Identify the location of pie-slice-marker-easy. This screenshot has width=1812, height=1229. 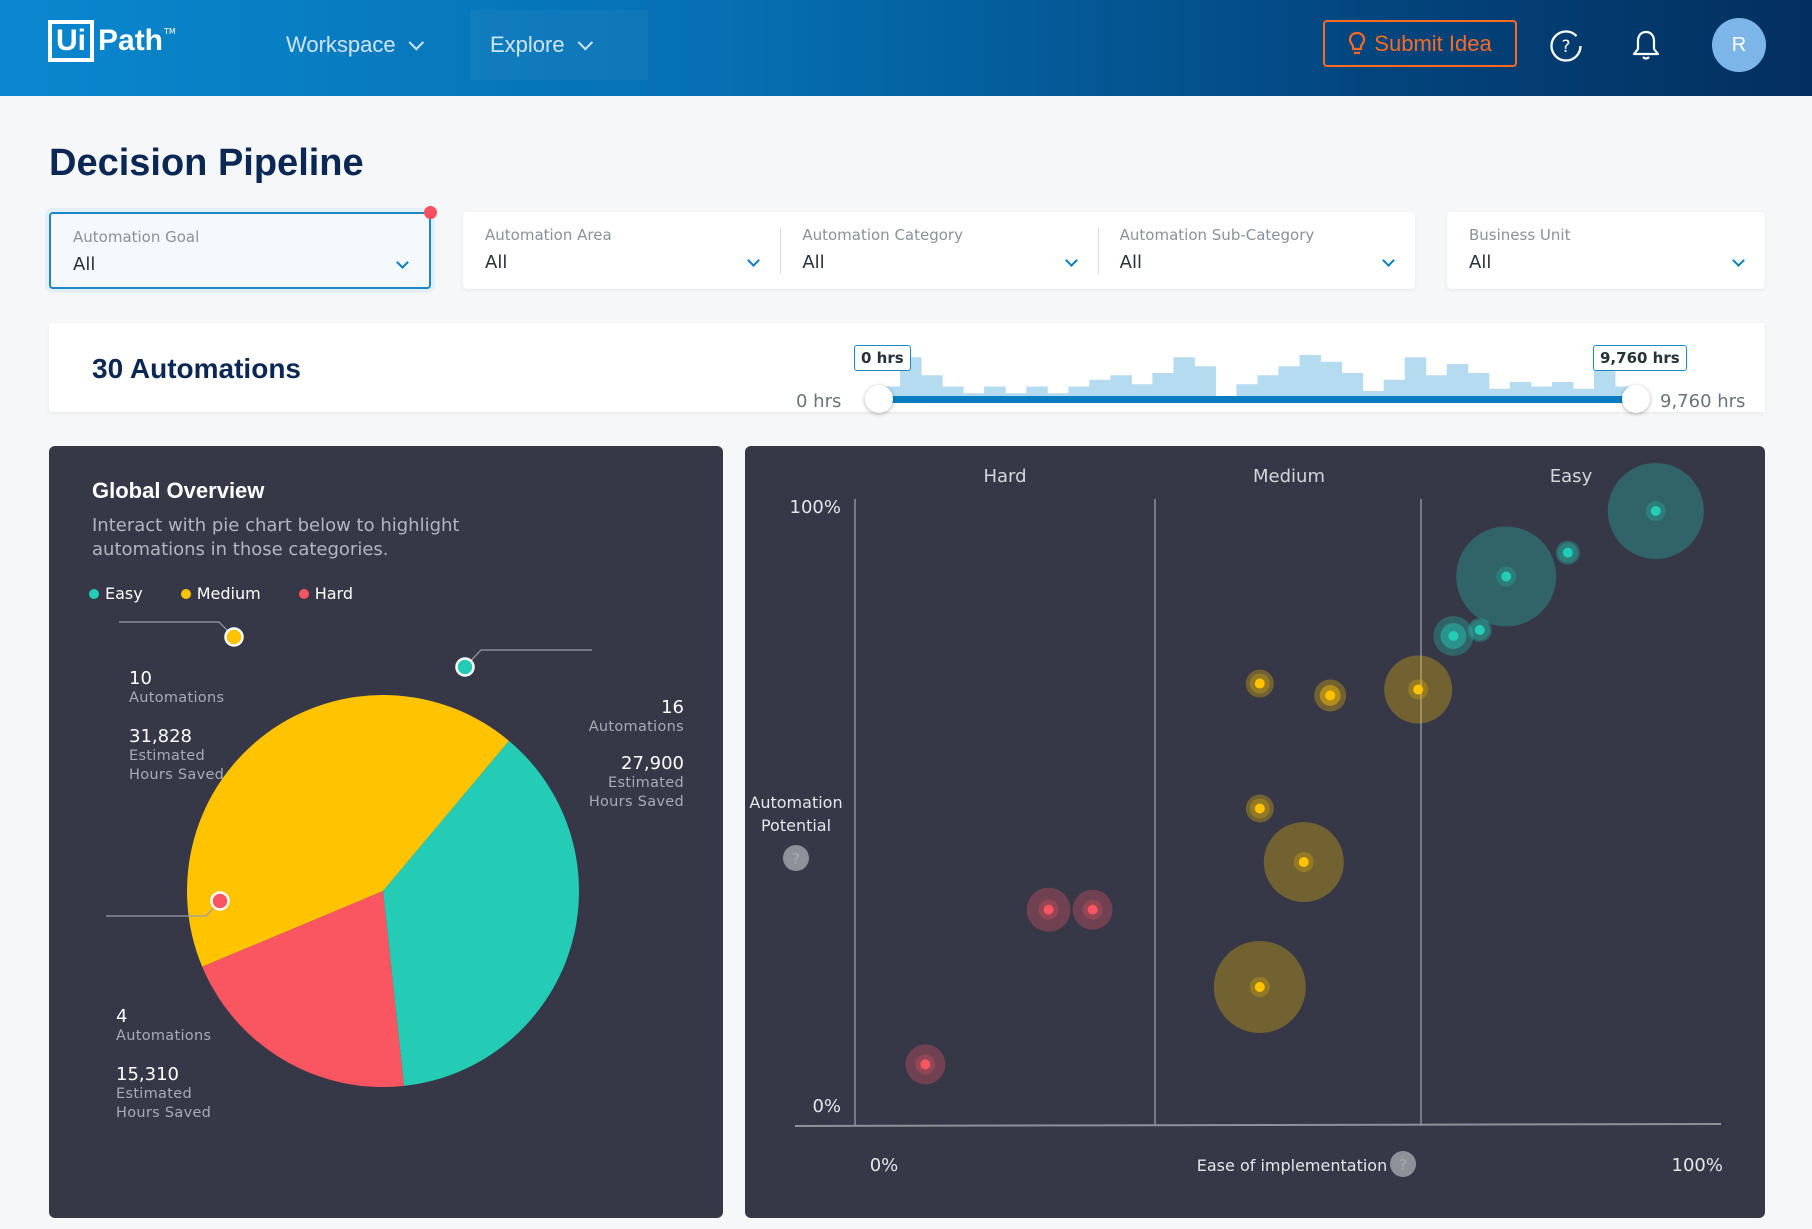
(465, 667).